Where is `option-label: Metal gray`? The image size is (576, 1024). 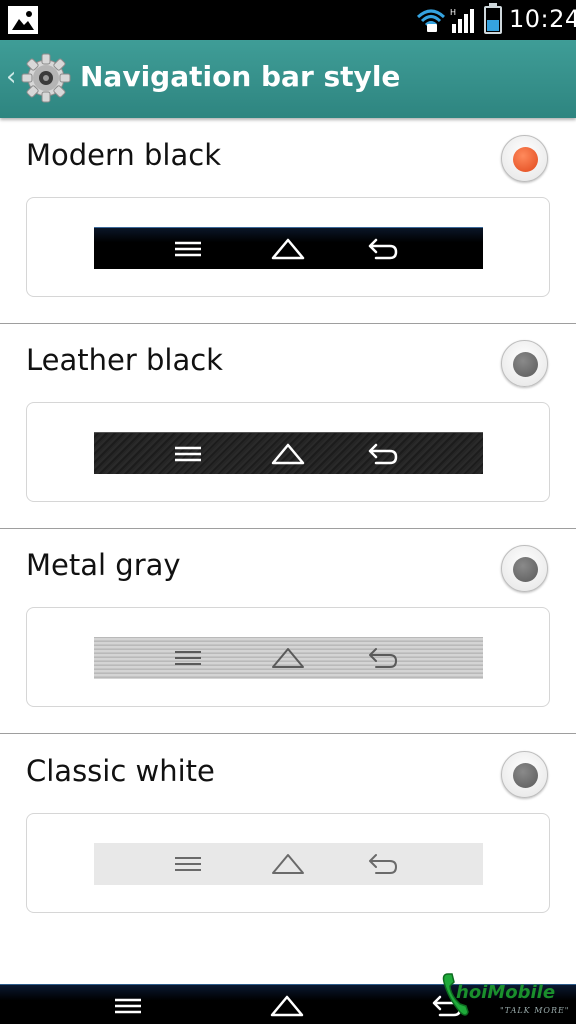
option-label: Metal gray is located at coordinates (103, 565).